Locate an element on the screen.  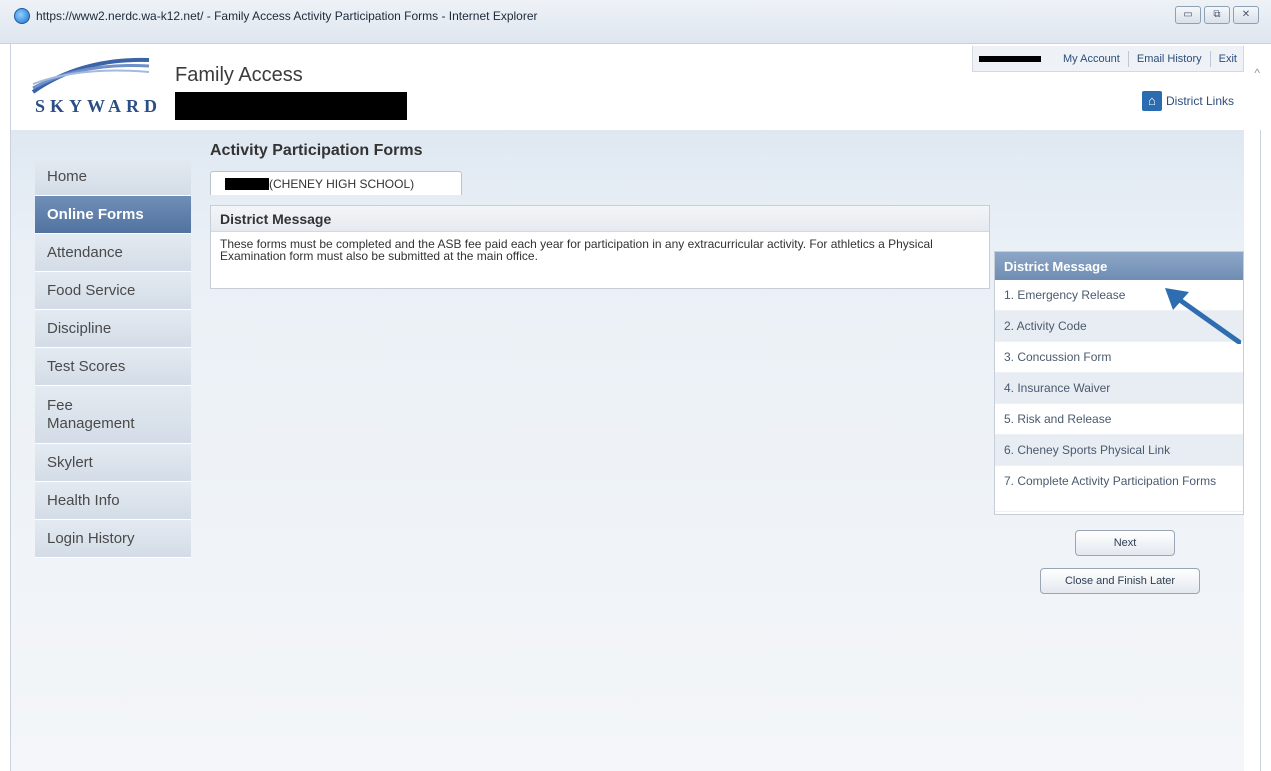
sidebar-item-health-info: Health Info is located at coordinates (113, 501).